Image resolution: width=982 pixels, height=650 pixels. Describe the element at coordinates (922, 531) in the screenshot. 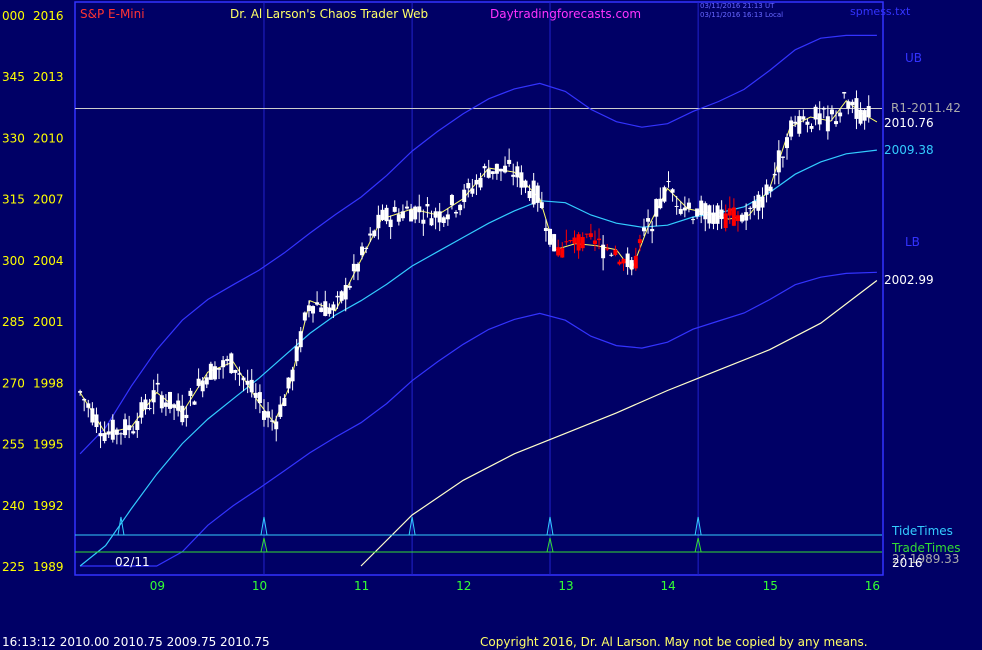

I see `tide-times-label: TideTimes` at that location.